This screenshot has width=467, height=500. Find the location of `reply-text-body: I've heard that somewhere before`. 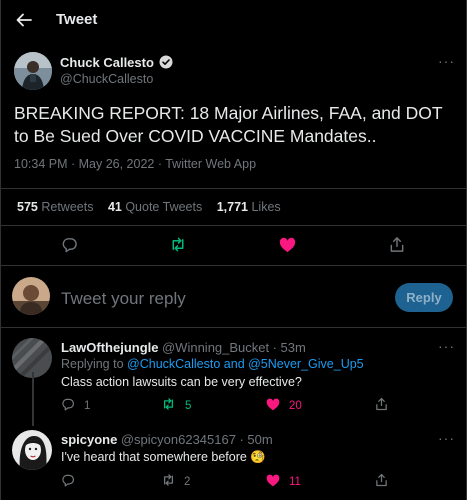

reply-text-body: I've heard that somewhere before is located at coordinates (154, 457).